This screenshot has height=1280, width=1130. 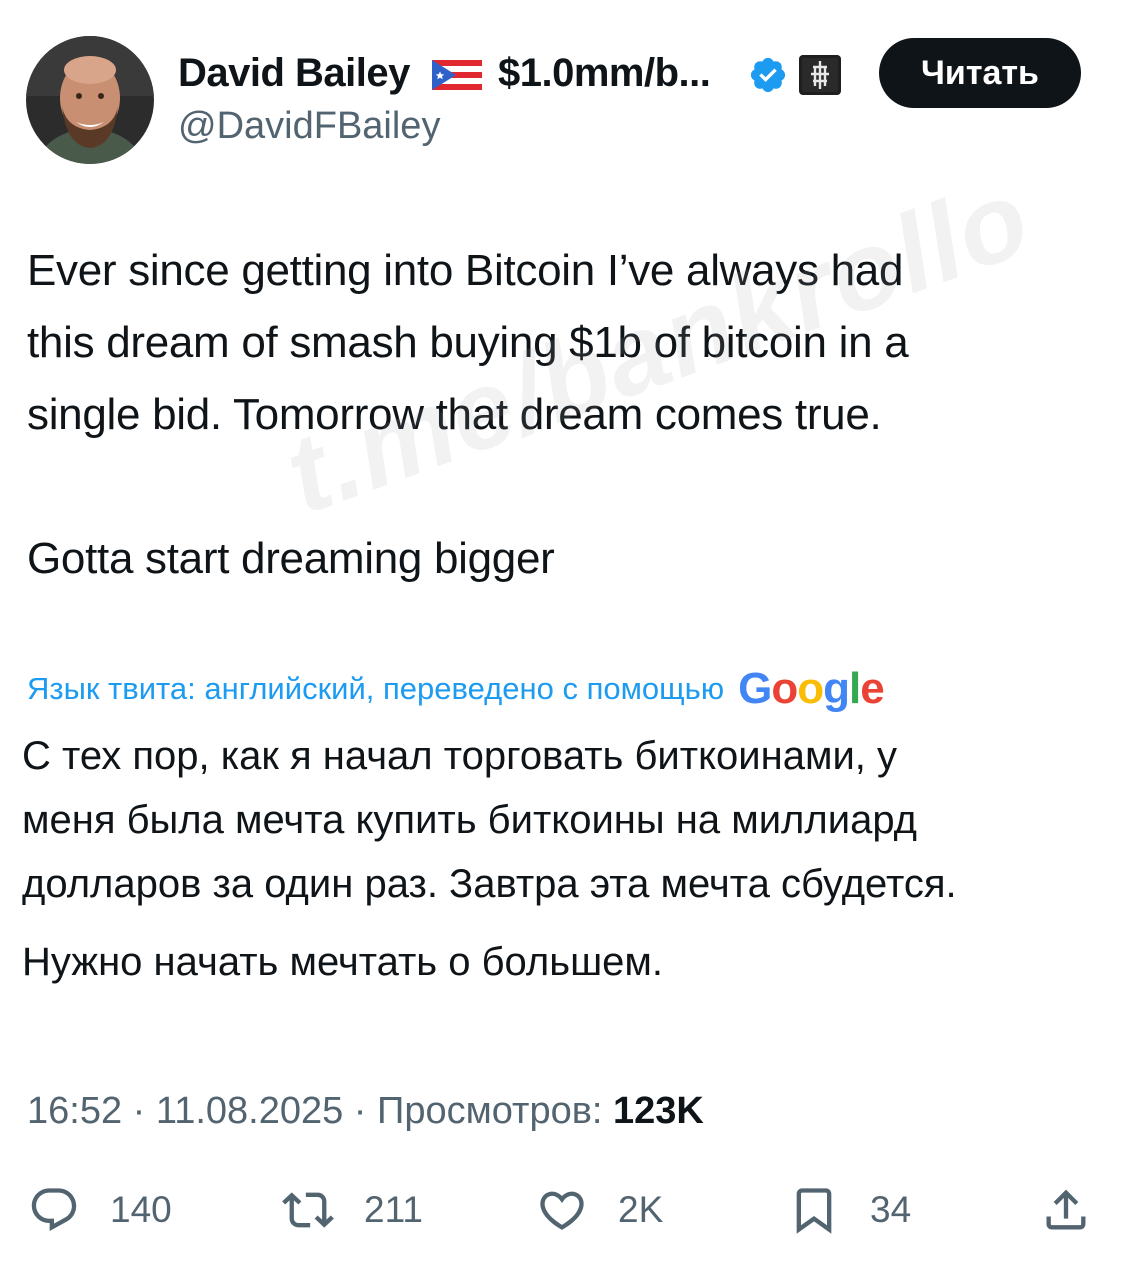 I want to click on translated-line: Нужно начать мечтать о большем., so click(x=343, y=962).